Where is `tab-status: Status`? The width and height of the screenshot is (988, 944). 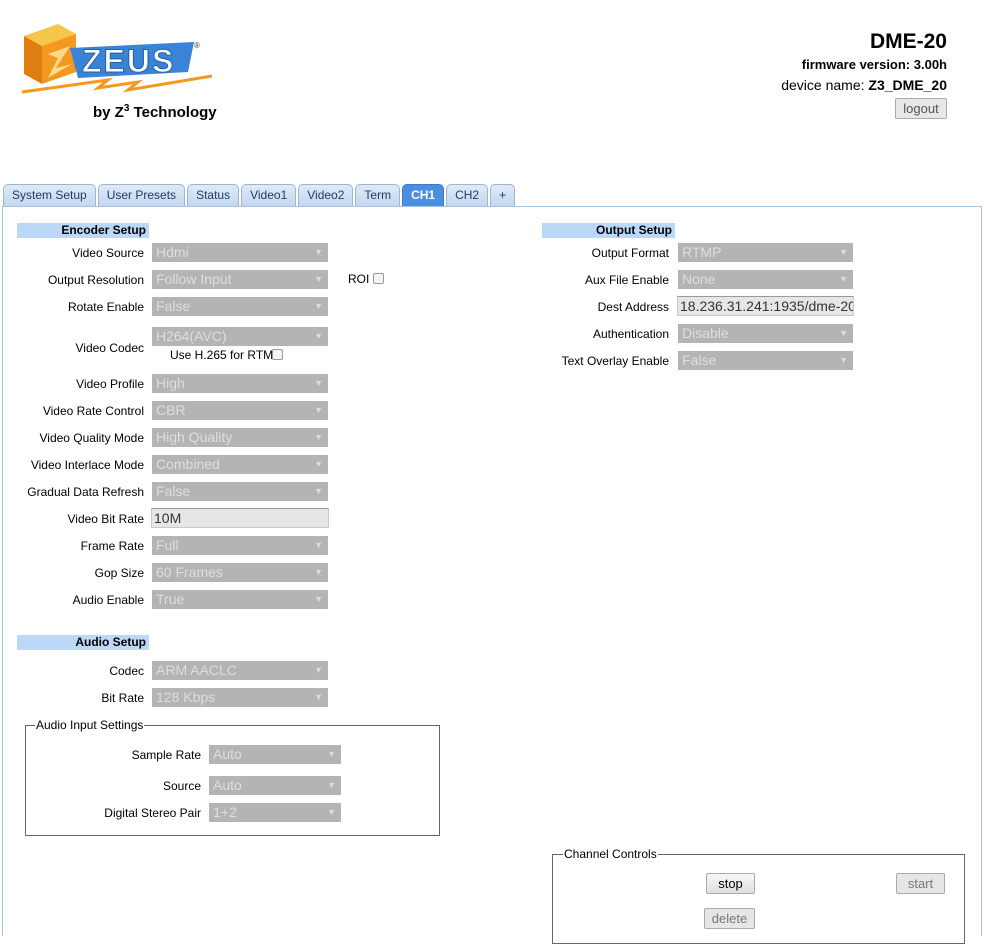 tab-status: Status is located at coordinates (213, 195).